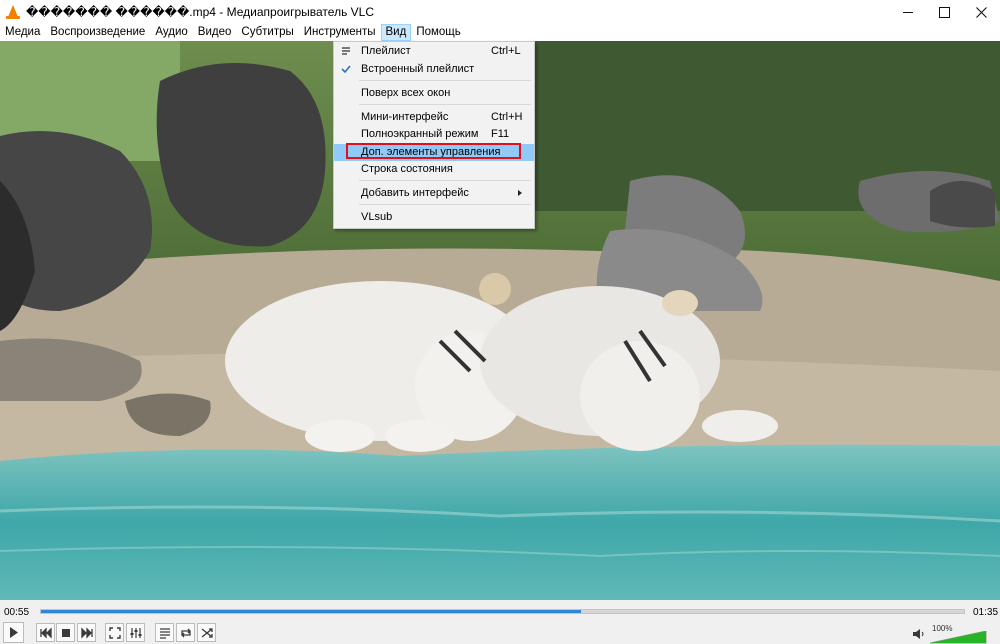 This screenshot has width=1000, height=644. What do you see at coordinates (418, 69) in the screenshot?
I see `menu-item-label: Встроенный плейлист` at bounding box center [418, 69].